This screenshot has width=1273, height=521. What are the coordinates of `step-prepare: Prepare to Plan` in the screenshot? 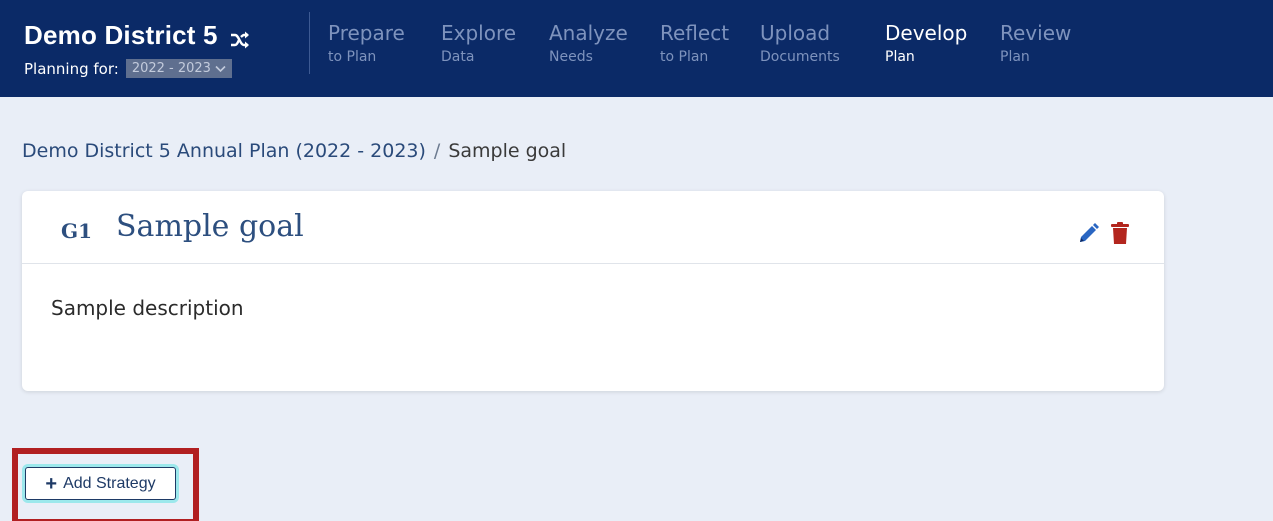 It's located at (384, 44).